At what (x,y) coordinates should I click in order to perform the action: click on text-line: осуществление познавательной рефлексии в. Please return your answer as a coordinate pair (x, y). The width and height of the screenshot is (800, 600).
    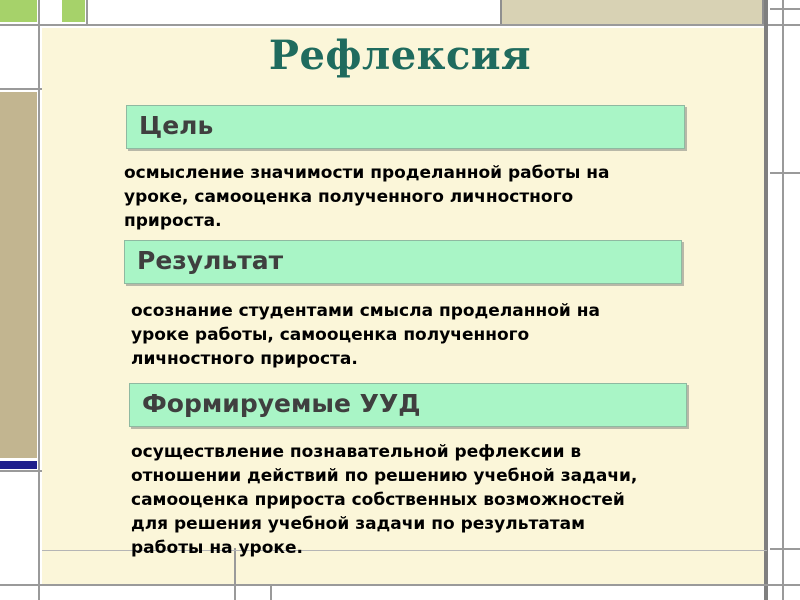
    Looking at the image, I should click on (356, 452).